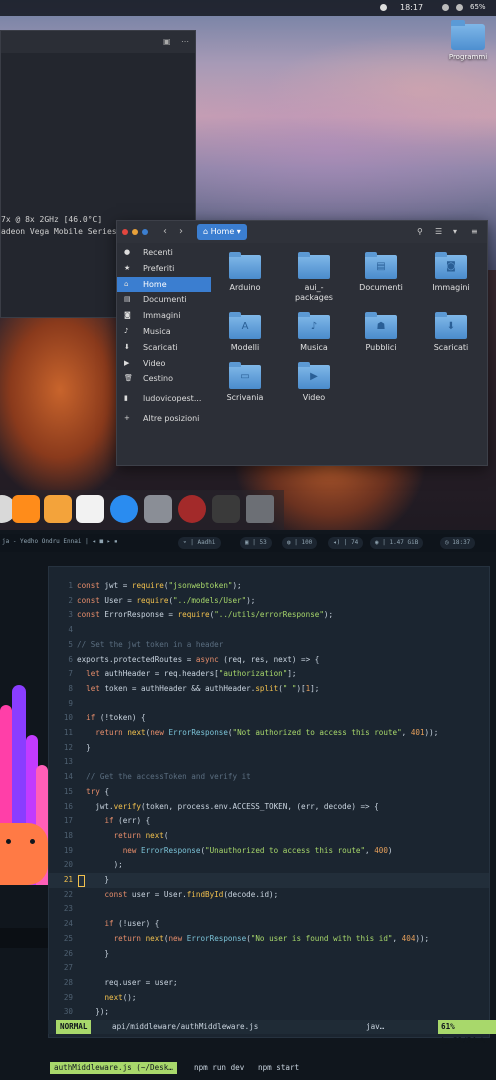 Image resolution: width=496 pixels, height=1080 pixels. I want to click on sidebar-item: ▶ Video, so click(164, 364).